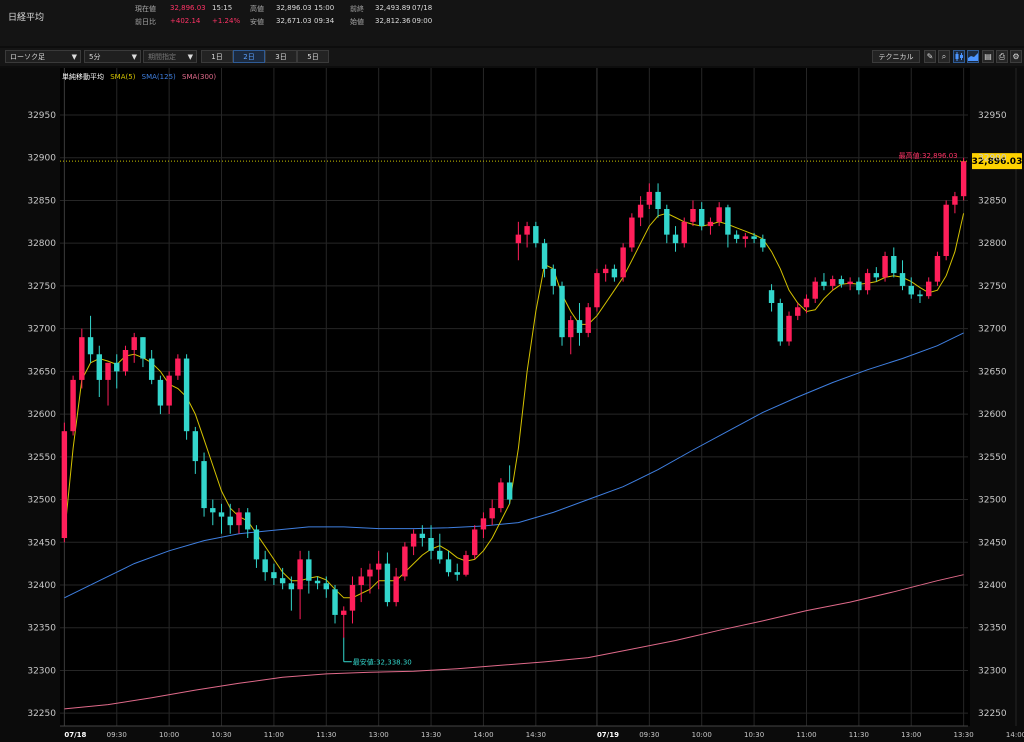 The width and height of the screenshot is (1024, 742). What do you see at coordinates (41, 116) in the screenshot?
I see `y-tick-label-left: 32950` at bounding box center [41, 116].